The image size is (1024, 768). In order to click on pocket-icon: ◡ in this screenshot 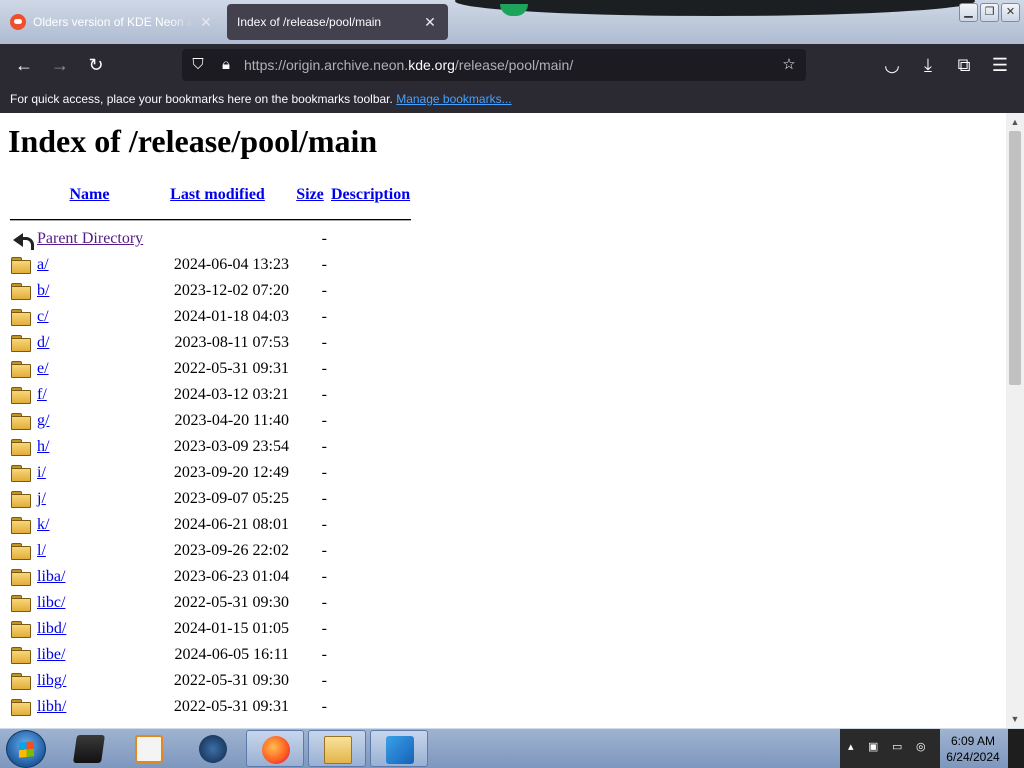, I will do `click(892, 65)`.